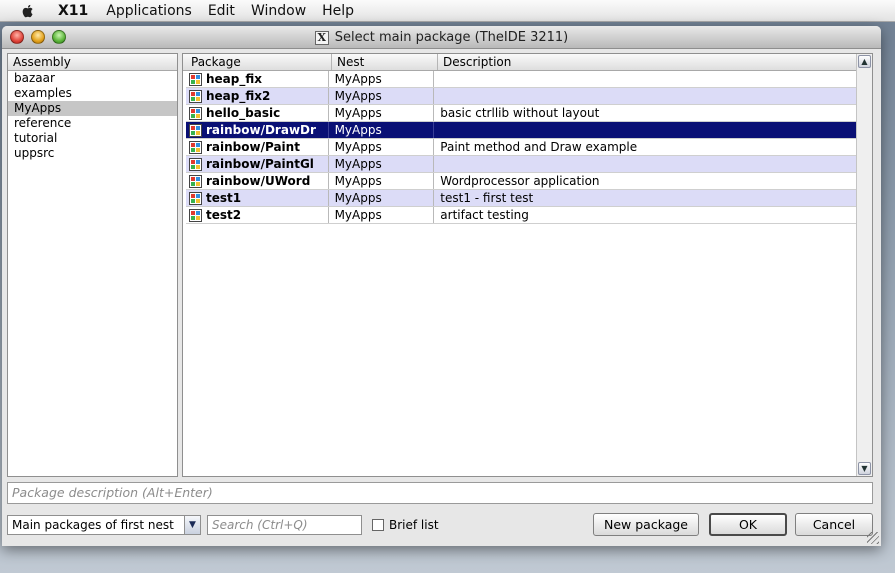  Describe the element at coordinates (447, 11) in the screenshot. I see `mac-menubar: X11 Applications Edit Window Help` at that location.